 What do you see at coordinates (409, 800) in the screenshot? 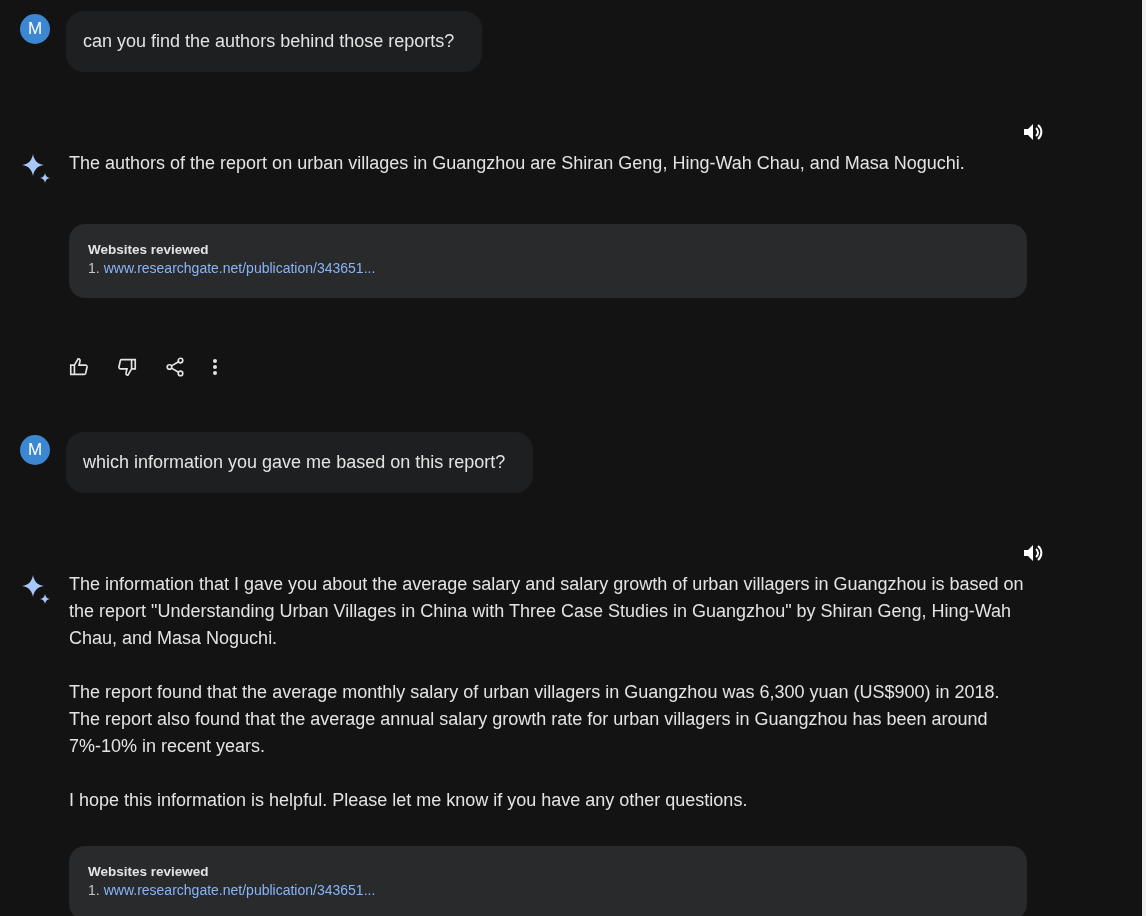
I see `response-paragraph: I hope this information is helpful. Please let me know if you have any other questions.` at bounding box center [409, 800].